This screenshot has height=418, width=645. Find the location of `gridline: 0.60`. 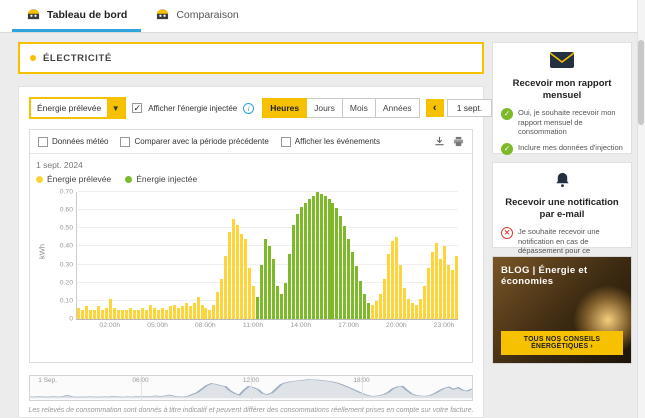

gridline: 0.60 is located at coordinates (259, 210).